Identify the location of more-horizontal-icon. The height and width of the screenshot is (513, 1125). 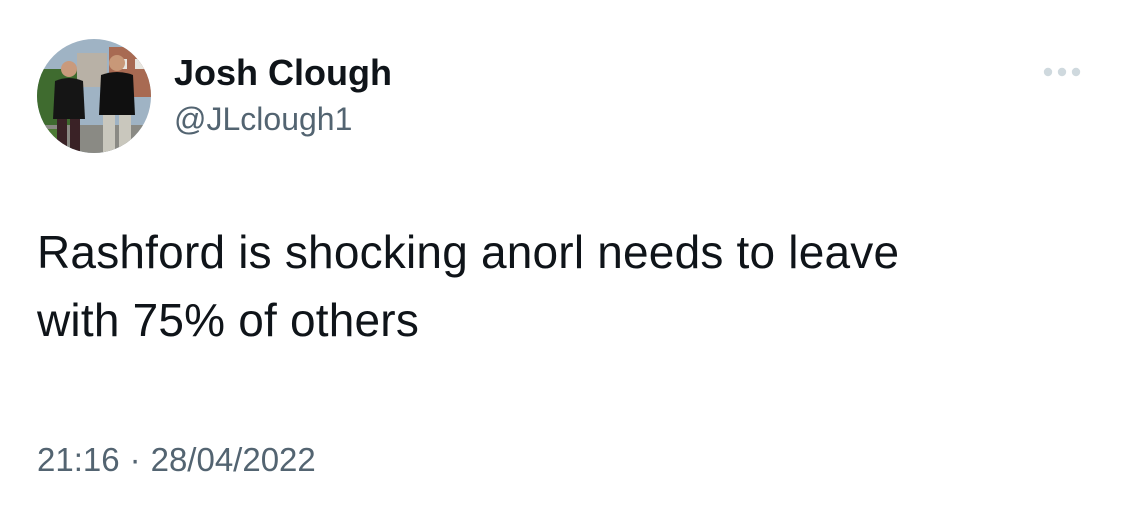
(1062, 72).